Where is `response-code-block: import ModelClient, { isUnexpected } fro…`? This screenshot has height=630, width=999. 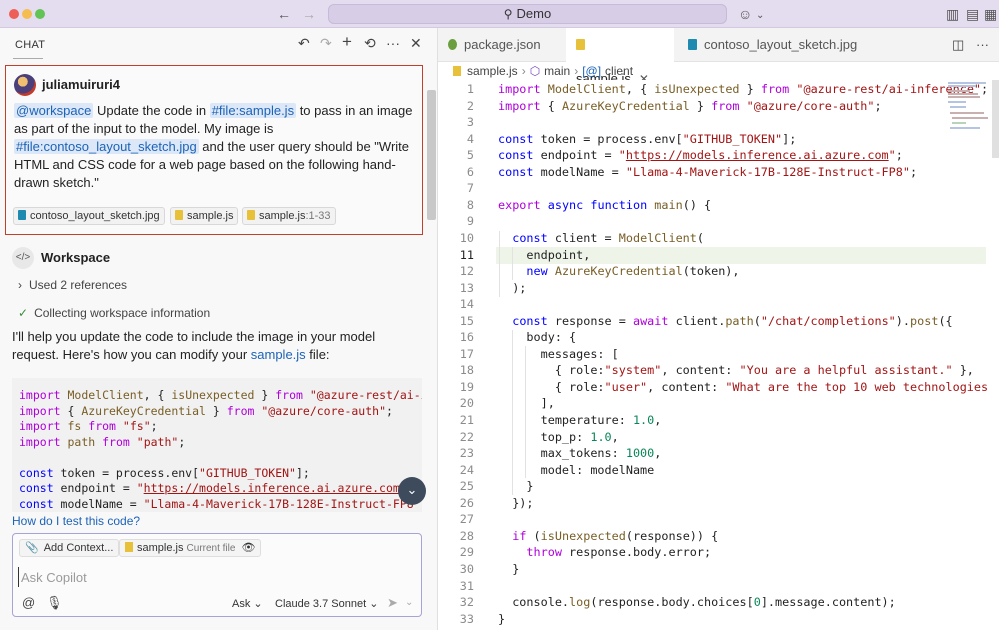
response-code-block: import ModelClient, { isUnexpected } fro… is located at coordinates (217, 445).